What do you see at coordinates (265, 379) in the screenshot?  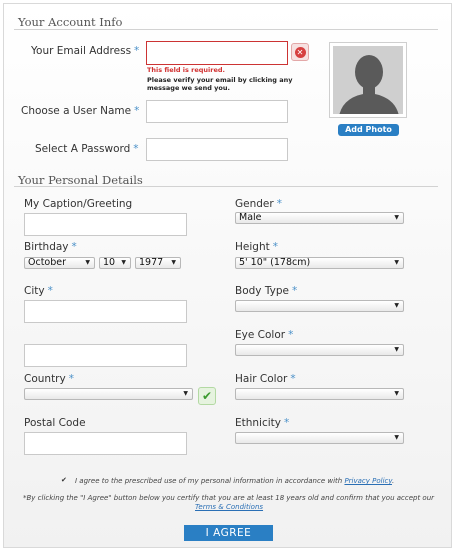 I see `hair-color-label: Hair Color *` at bounding box center [265, 379].